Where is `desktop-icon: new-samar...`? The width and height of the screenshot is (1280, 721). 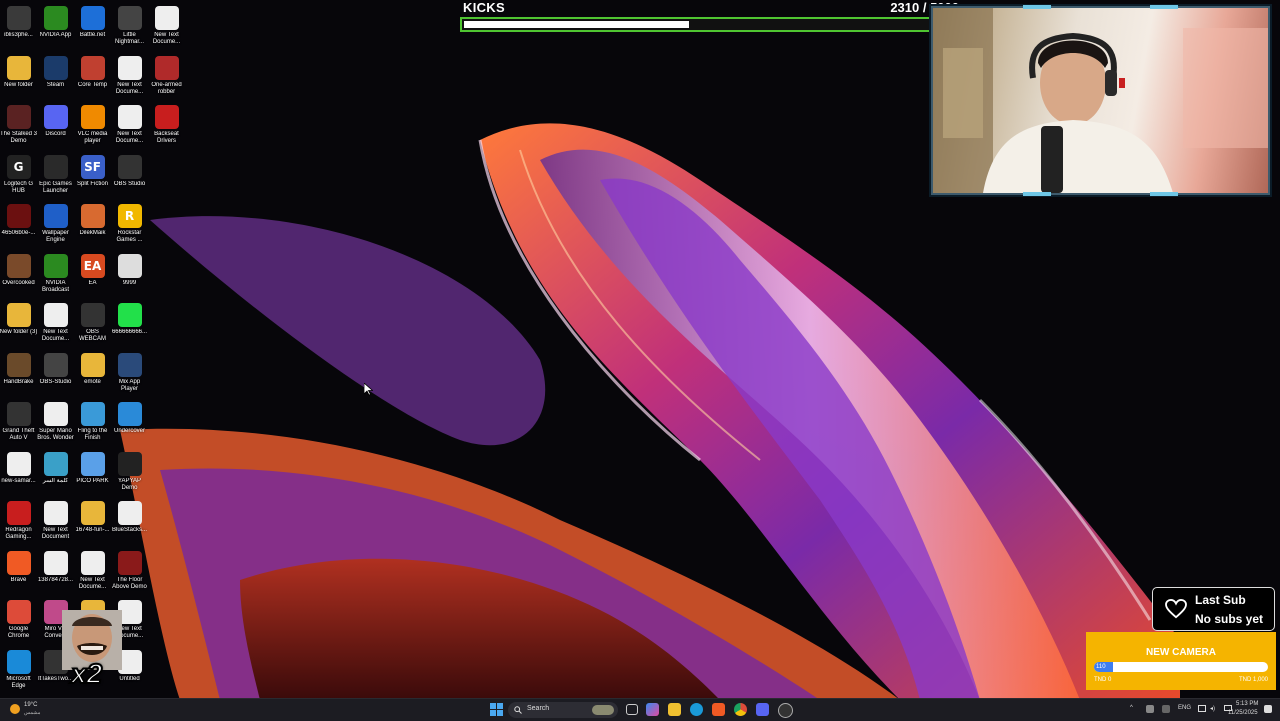 desktop-icon: new-samar... is located at coordinates (18, 474).